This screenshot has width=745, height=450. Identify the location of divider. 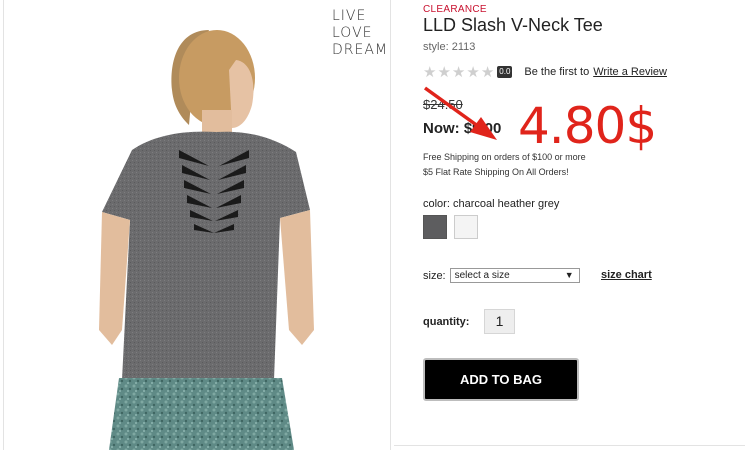
(569, 445).